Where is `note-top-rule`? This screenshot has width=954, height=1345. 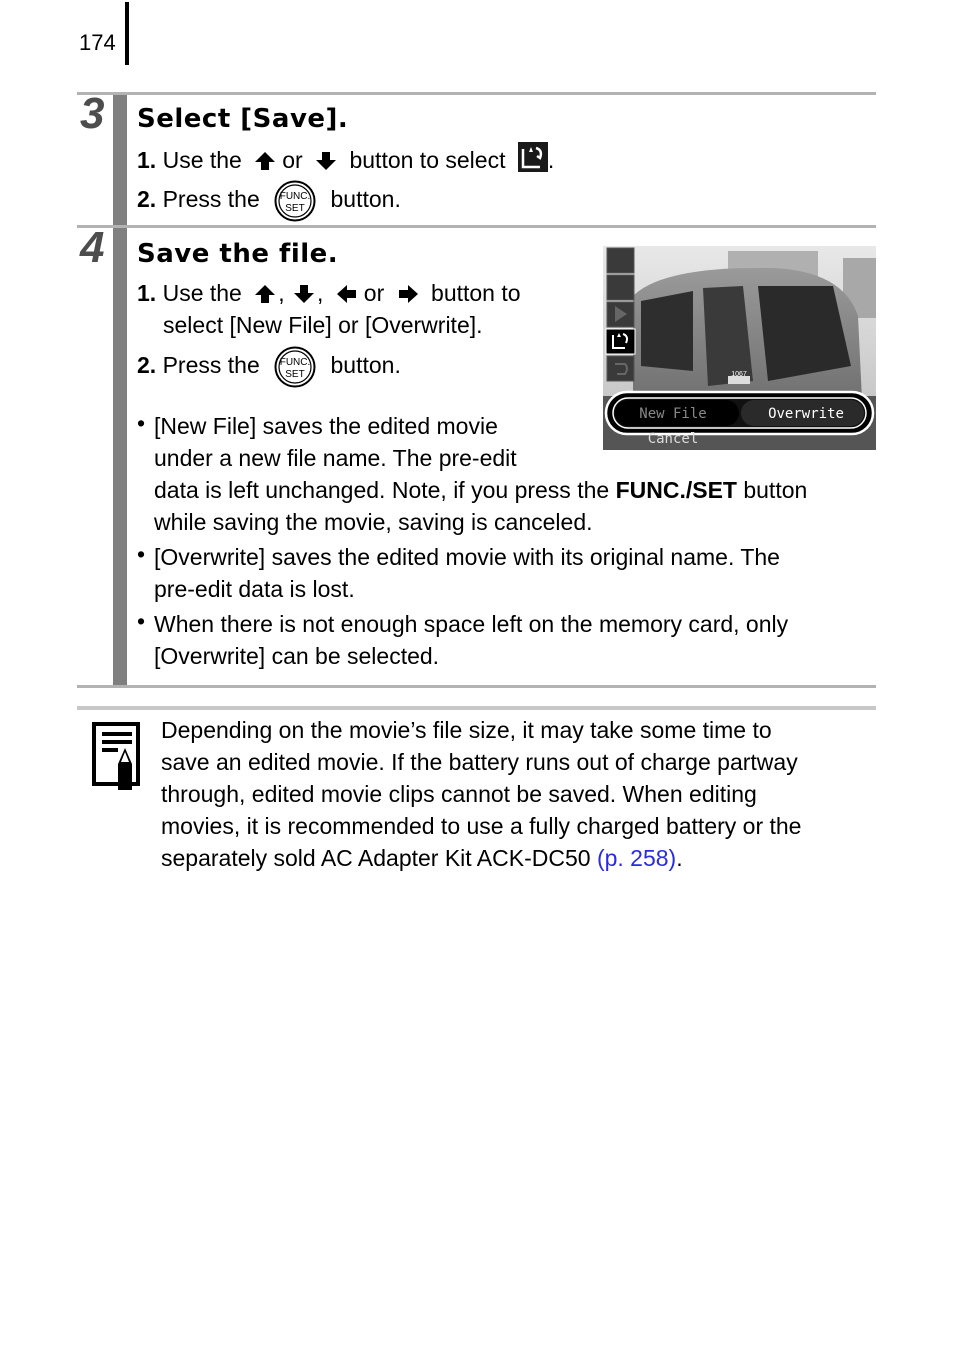 note-top-rule is located at coordinates (476, 708).